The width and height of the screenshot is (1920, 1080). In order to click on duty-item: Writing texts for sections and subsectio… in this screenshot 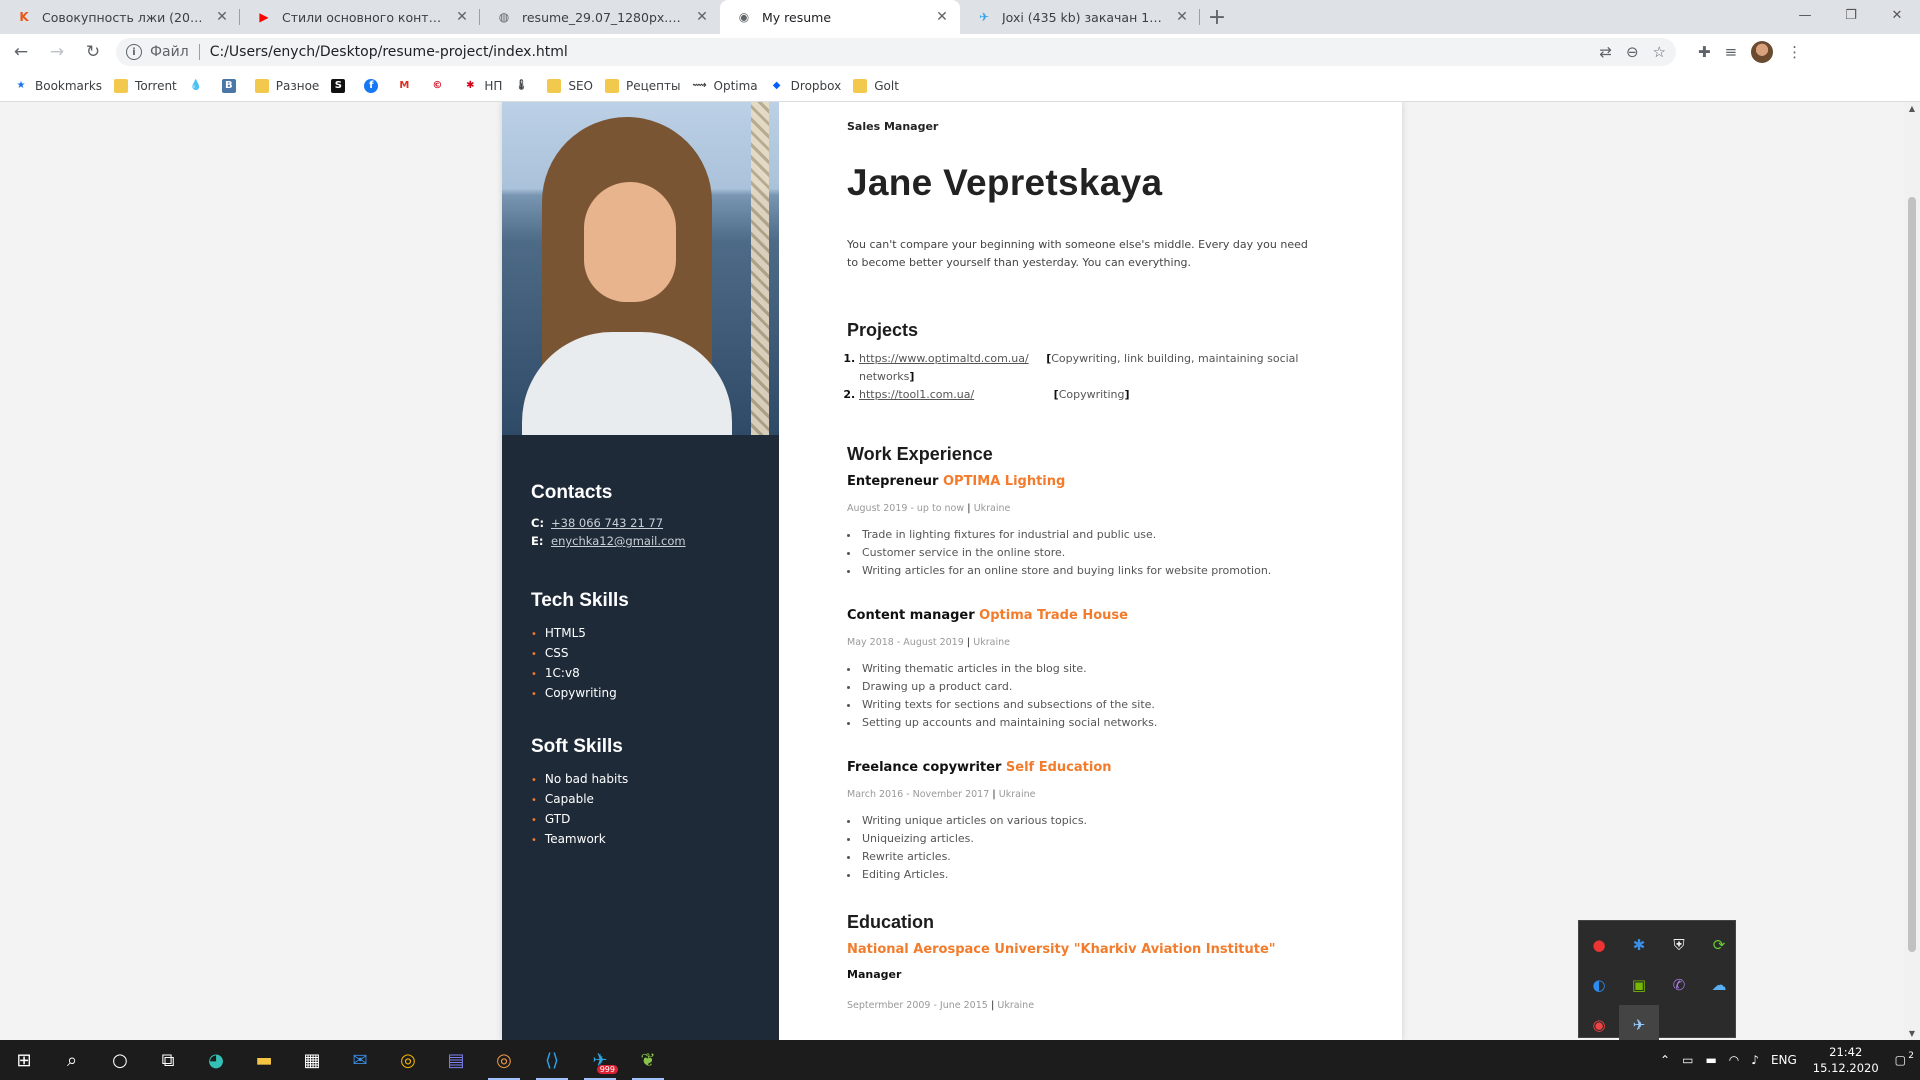, I will do `click(1082, 705)`.